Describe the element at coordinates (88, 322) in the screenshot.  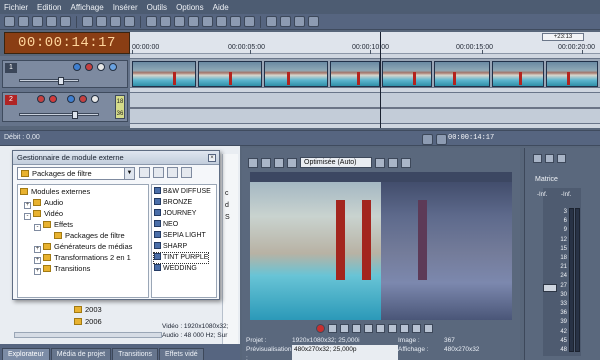
I see `folder-item: 2006` at that location.